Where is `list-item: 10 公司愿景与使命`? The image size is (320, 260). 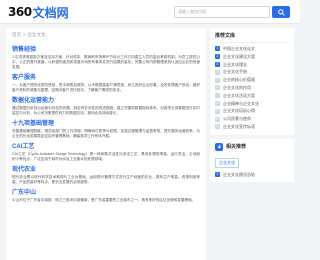
list-item: 10 公司愿景与使命 is located at coordinates (252, 119).